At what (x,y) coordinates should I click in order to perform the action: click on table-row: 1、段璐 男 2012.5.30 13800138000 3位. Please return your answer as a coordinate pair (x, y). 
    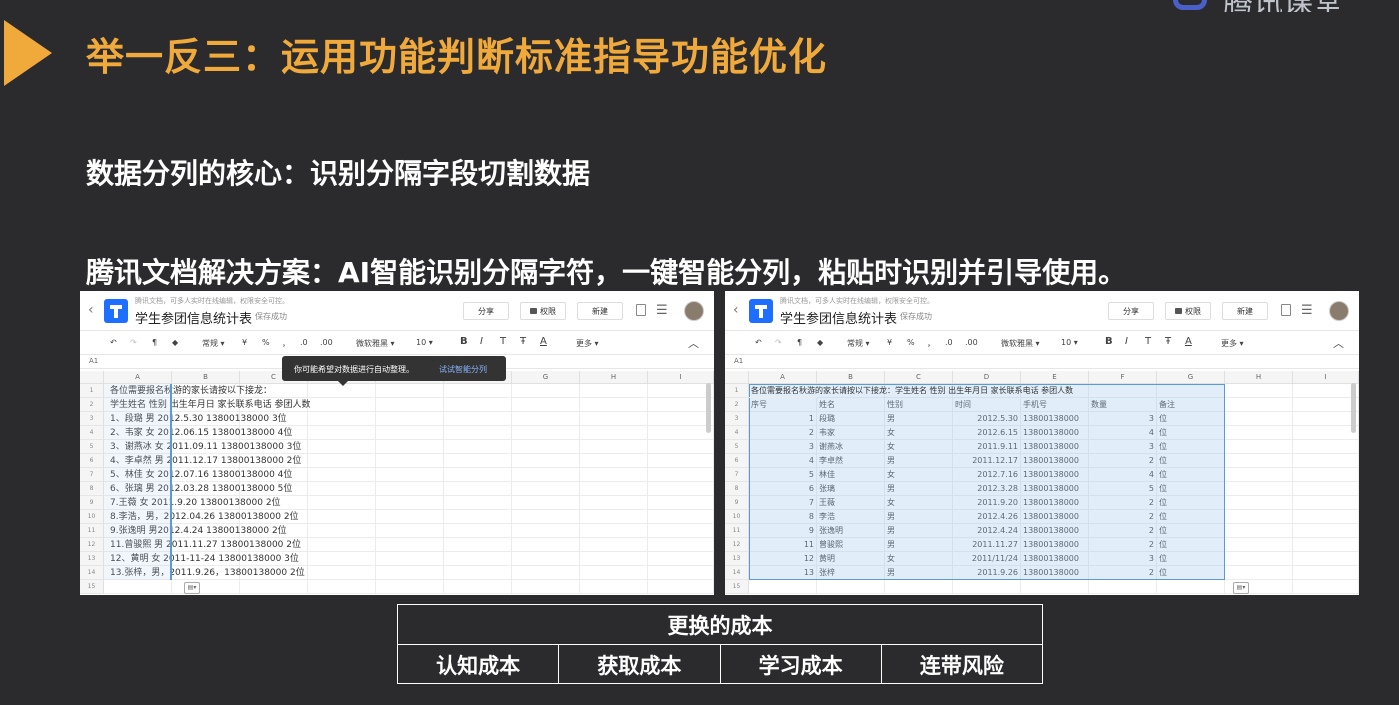
    Looking at the image, I should click on (198, 419).